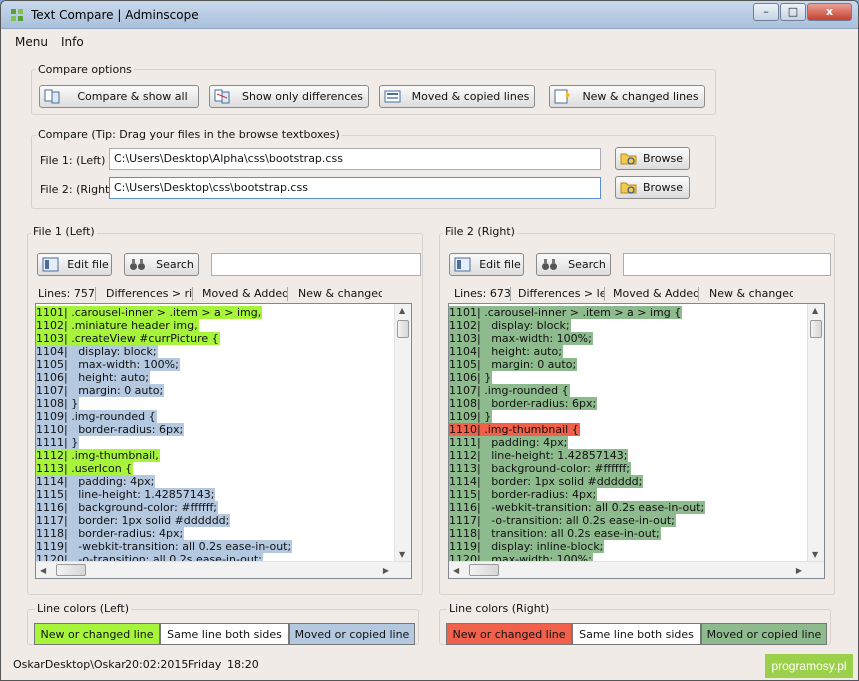  What do you see at coordinates (74, 264) in the screenshot?
I see `left-edit-file-button: Edit file` at bounding box center [74, 264].